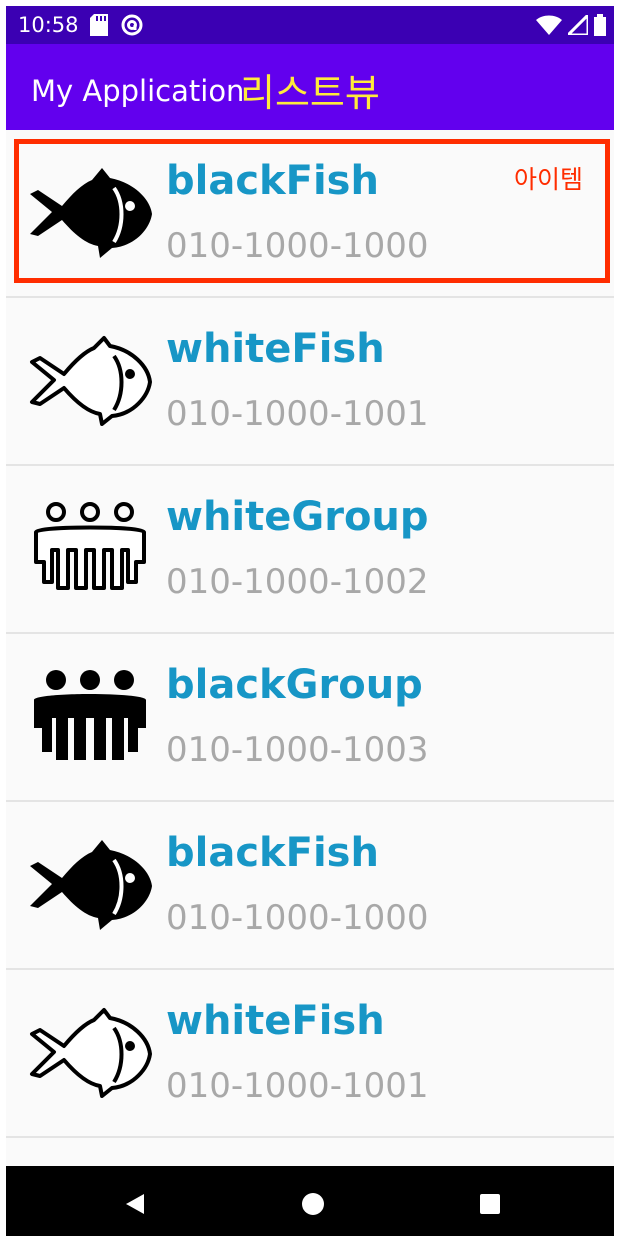  I want to click on home-icon, so click(313, 1204).